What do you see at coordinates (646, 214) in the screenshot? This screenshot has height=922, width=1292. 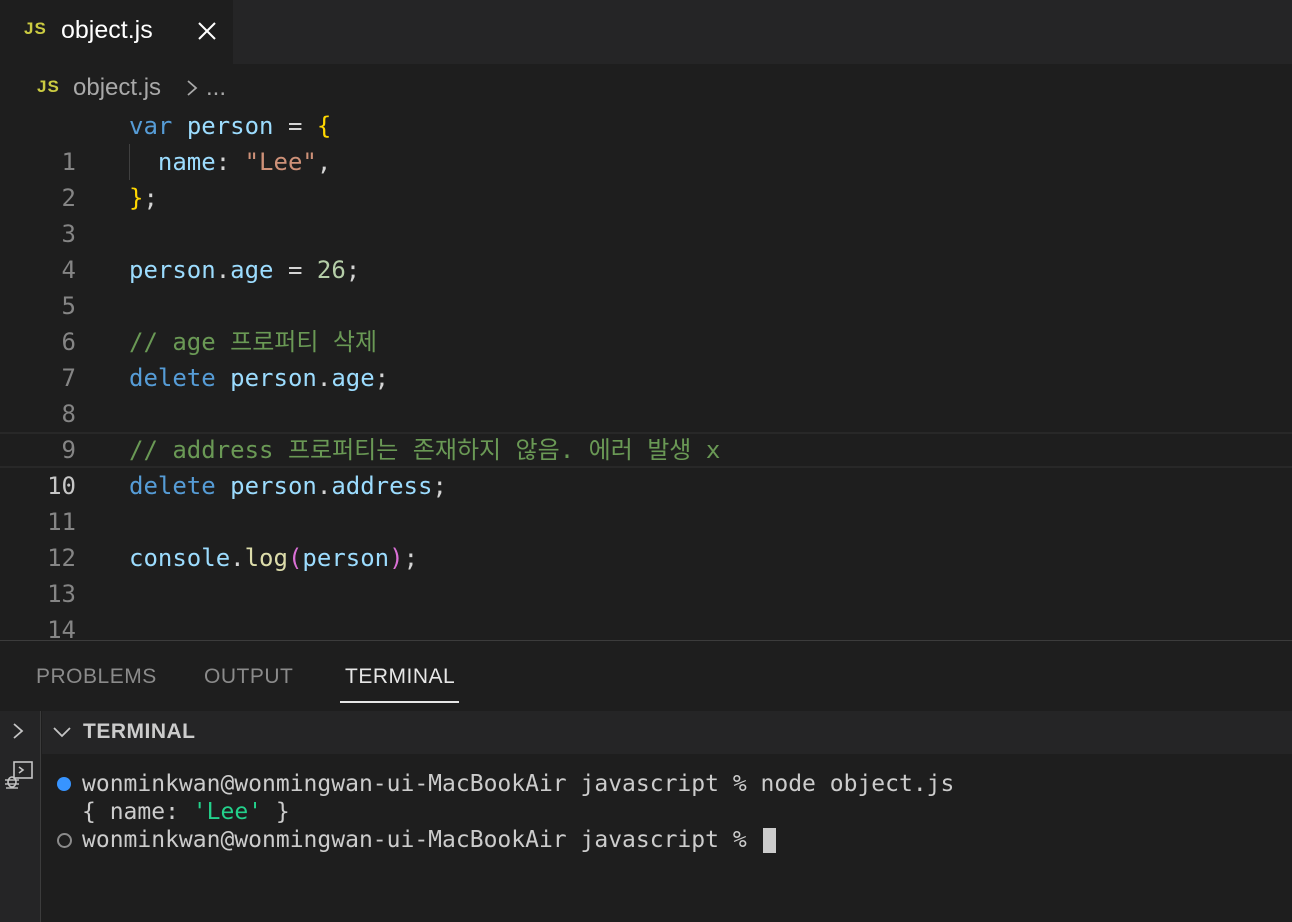 I see `code-line: 3 };` at bounding box center [646, 214].